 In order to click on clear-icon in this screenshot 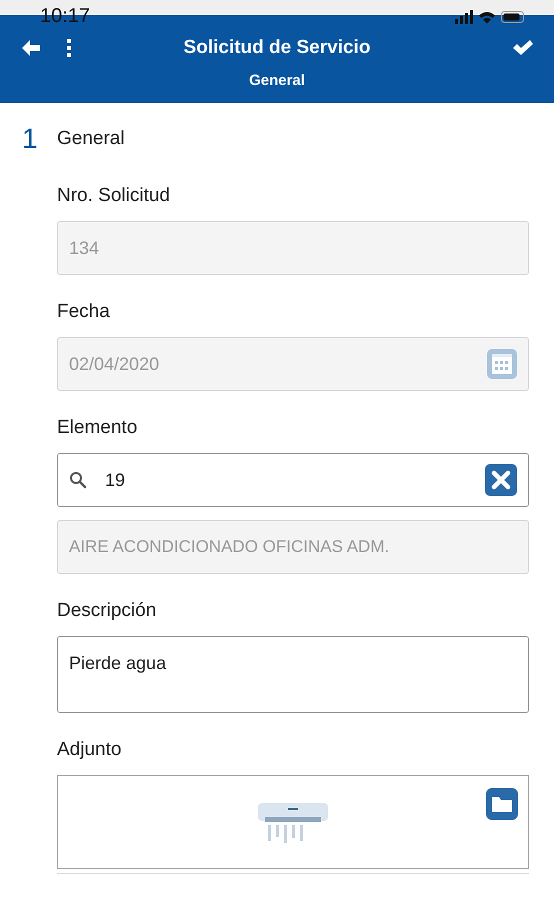, I will do `click(501, 480)`.